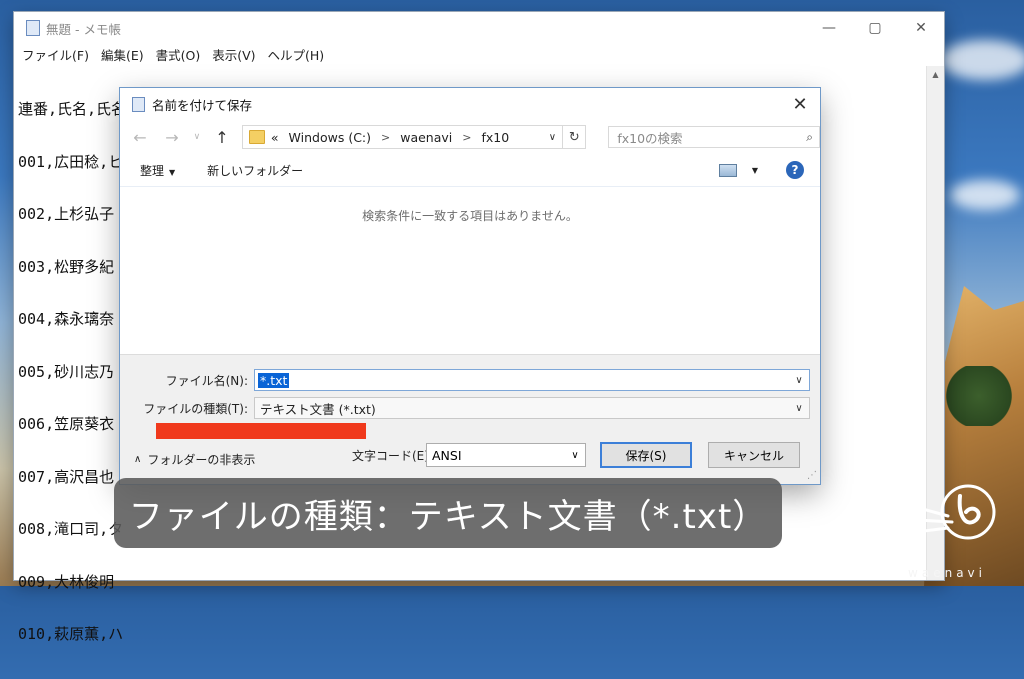 The height and width of the screenshot is (679, 1024). I want to click on menu-file: ファイル(F), so click(55, 54).